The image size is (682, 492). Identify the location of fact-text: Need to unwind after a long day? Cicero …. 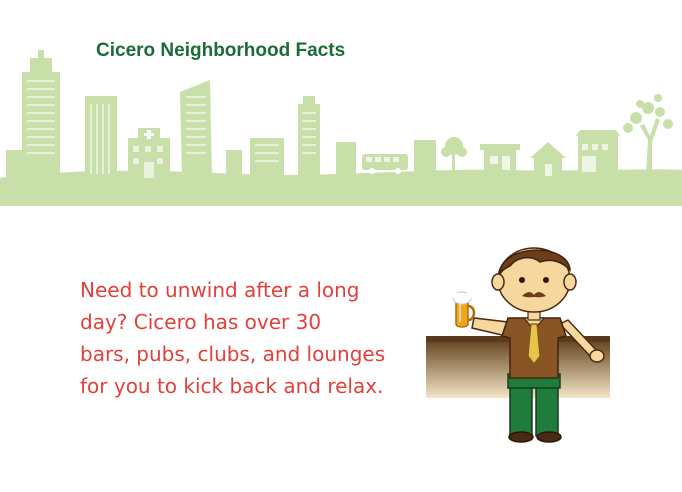
(245, 338).